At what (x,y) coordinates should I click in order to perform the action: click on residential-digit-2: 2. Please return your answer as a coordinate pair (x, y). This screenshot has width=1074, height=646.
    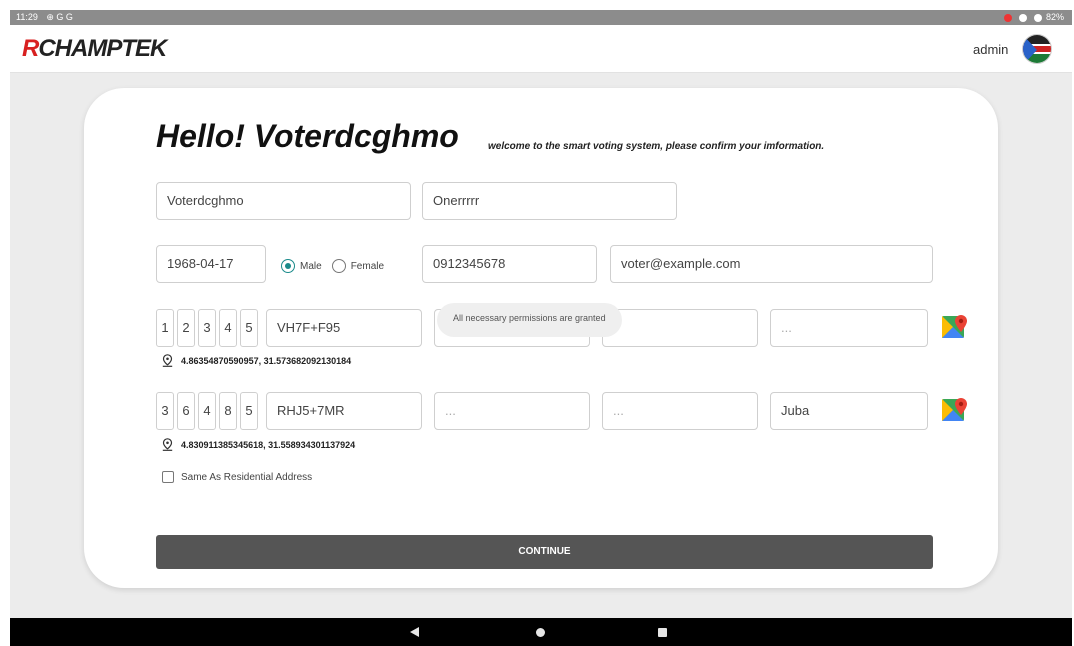
    Looking at the image, I should click on (186, 328).